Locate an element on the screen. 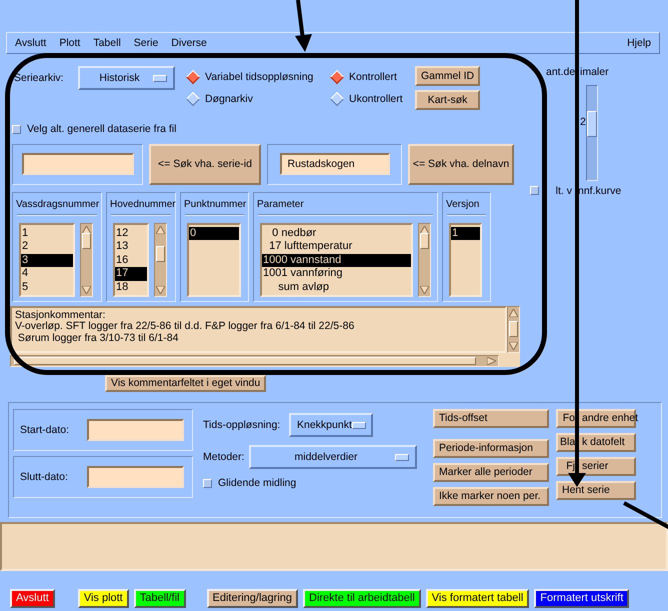 This screenshot has width=668, height=611. list-item: 13 is located at coordinates (131, 247).